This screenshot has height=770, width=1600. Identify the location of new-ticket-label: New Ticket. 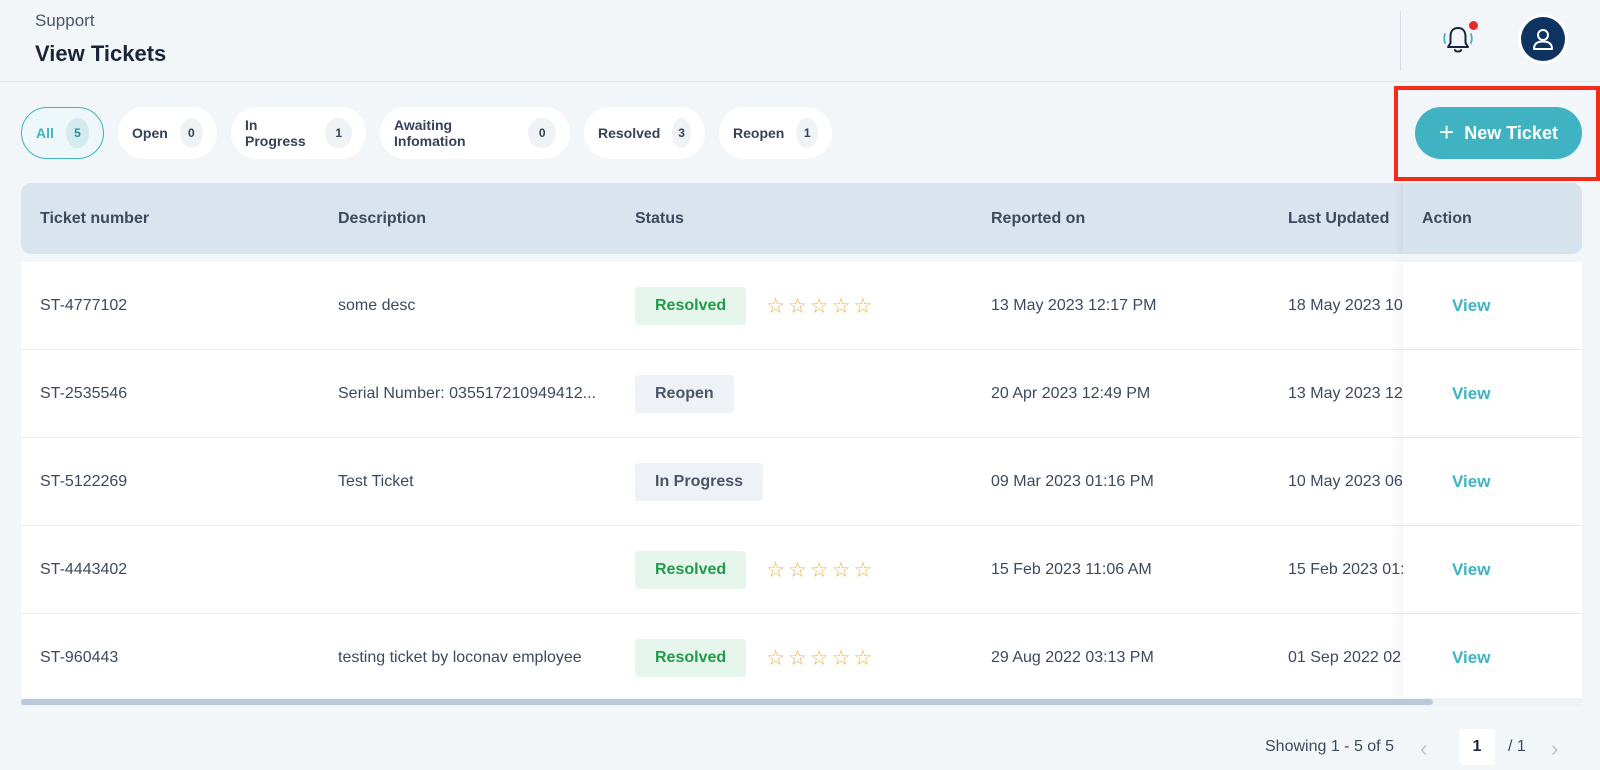
(1511, 132).